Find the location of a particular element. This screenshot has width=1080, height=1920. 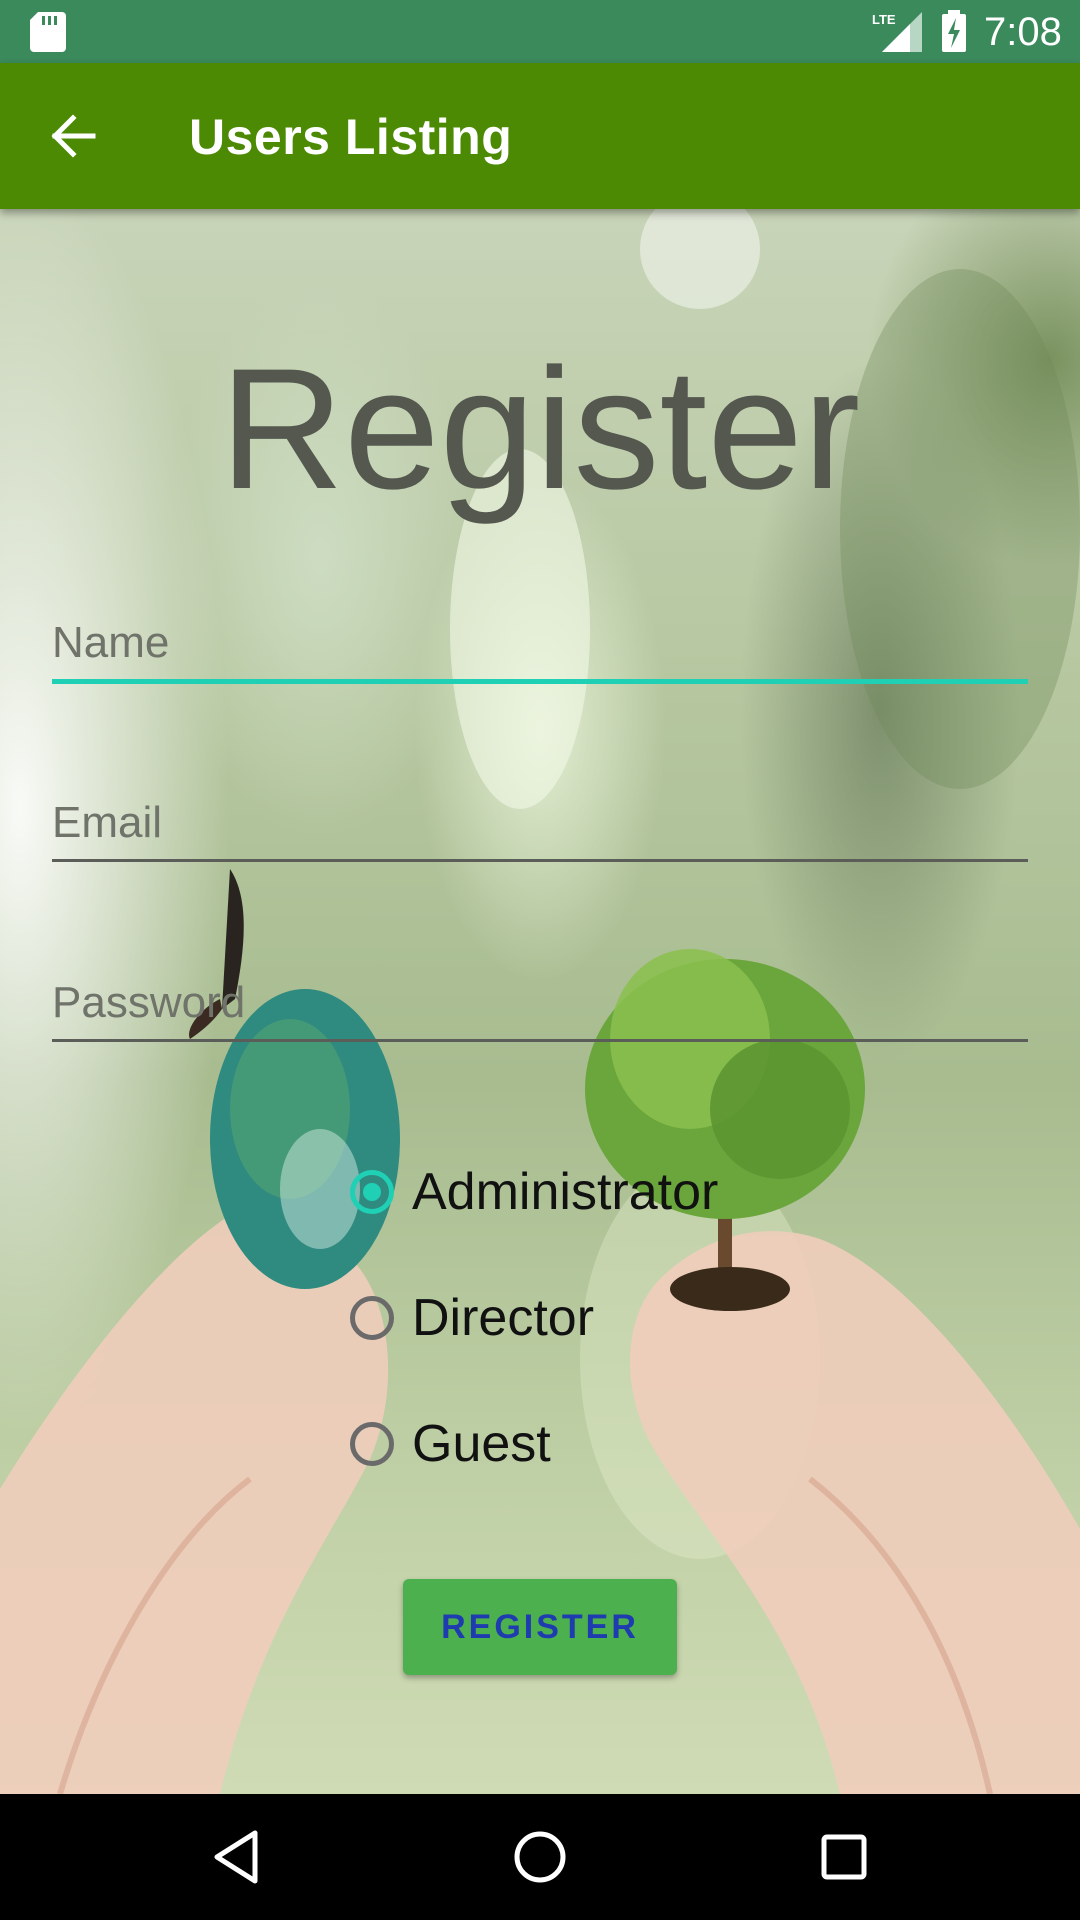

radio-checked-icon is located at coordinates (372, 1192).